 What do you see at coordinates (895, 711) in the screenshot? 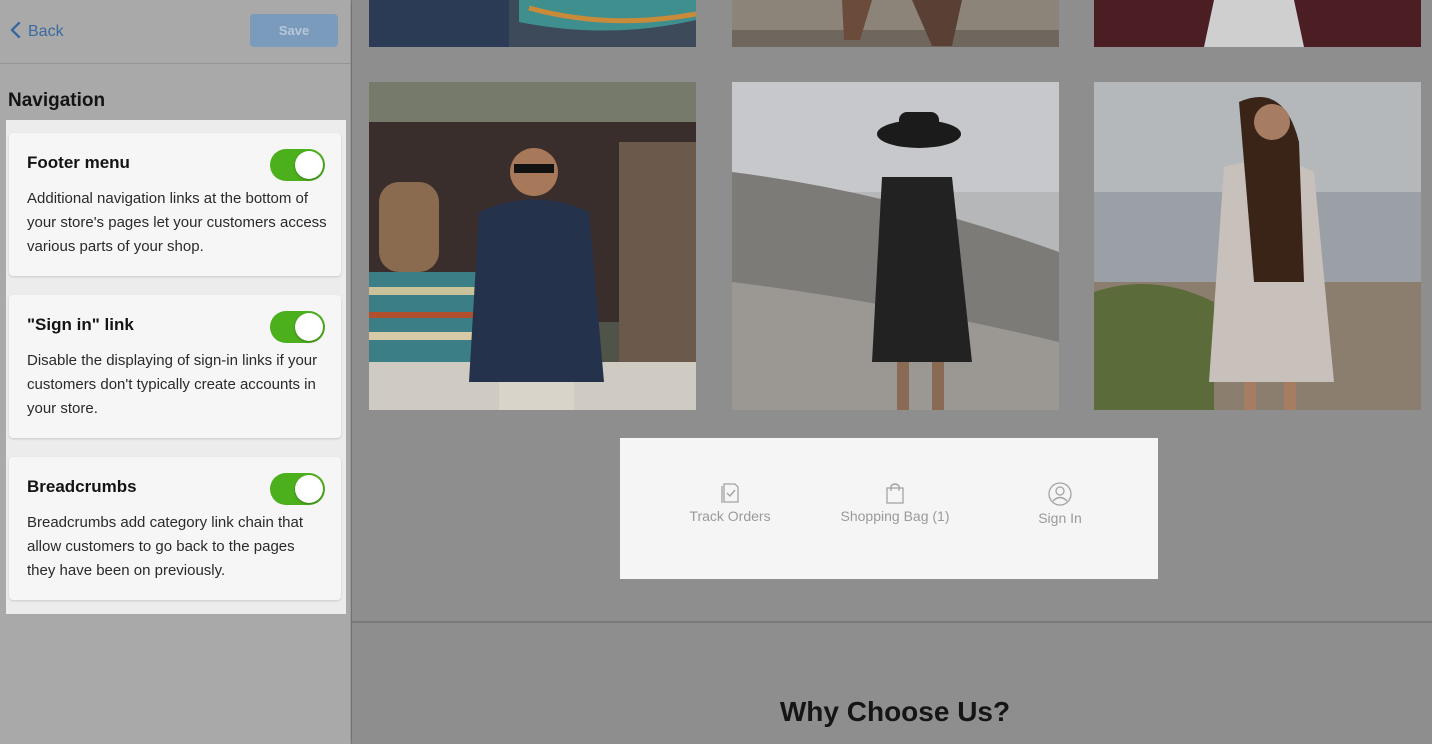
I see `section-heading: Why Choose Us?` at bounding box center [895, 711].